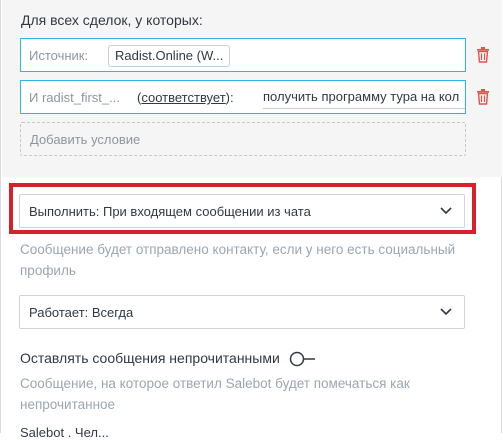 Image resolution: width=503 pixels, height=440 pixels. Describe the element at coordinates (243, 139) in the screenshot. I see `add-condition-button: Добавить условие` at that location.